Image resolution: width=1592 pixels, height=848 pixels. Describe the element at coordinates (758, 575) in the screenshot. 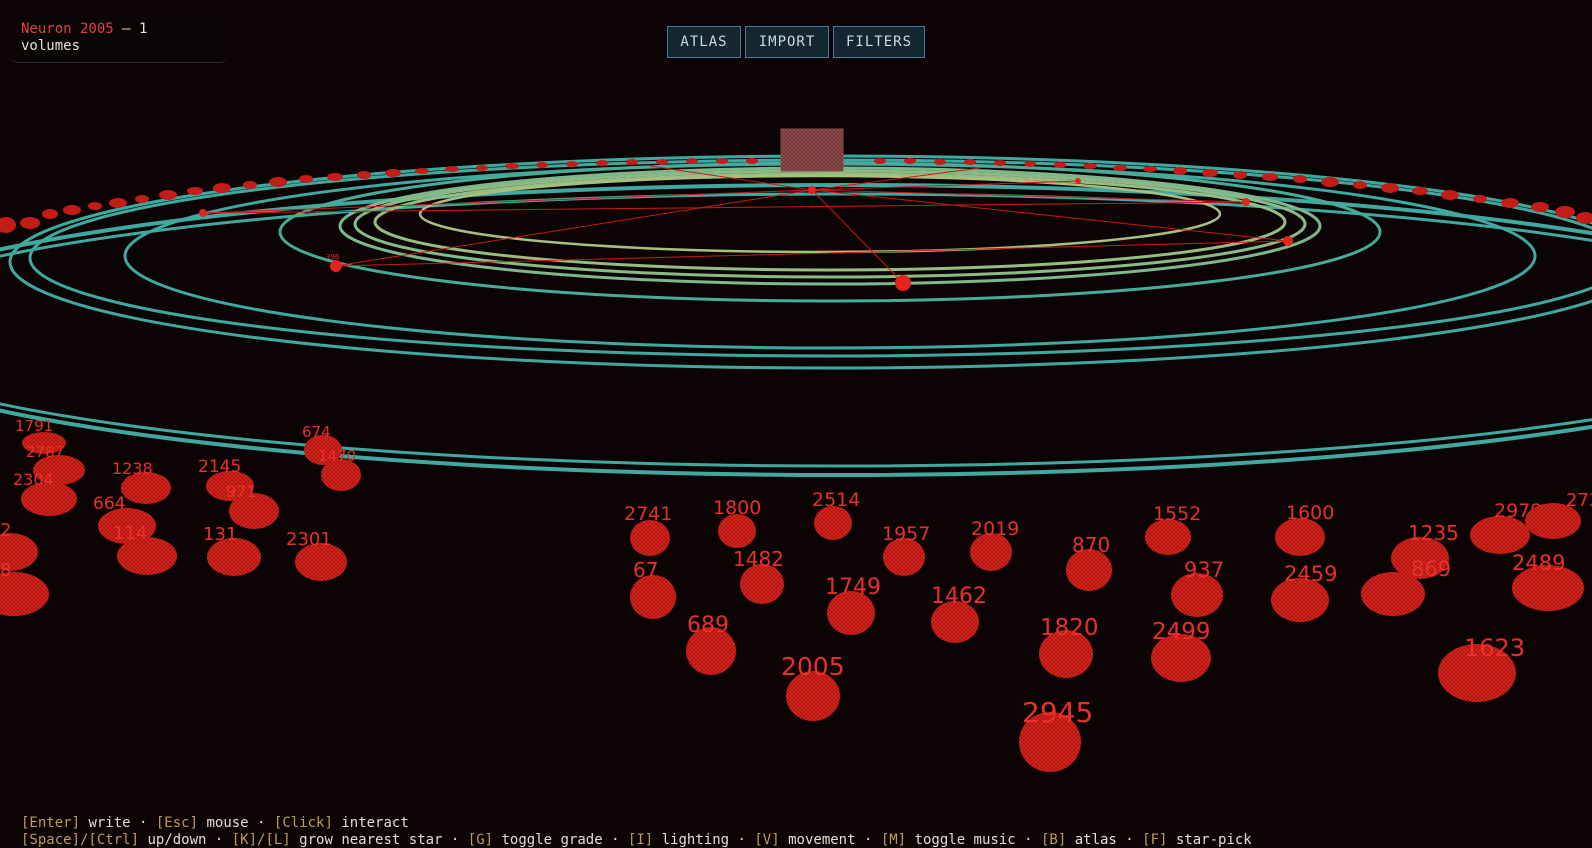

I see `star-1482: 1482` at that location.